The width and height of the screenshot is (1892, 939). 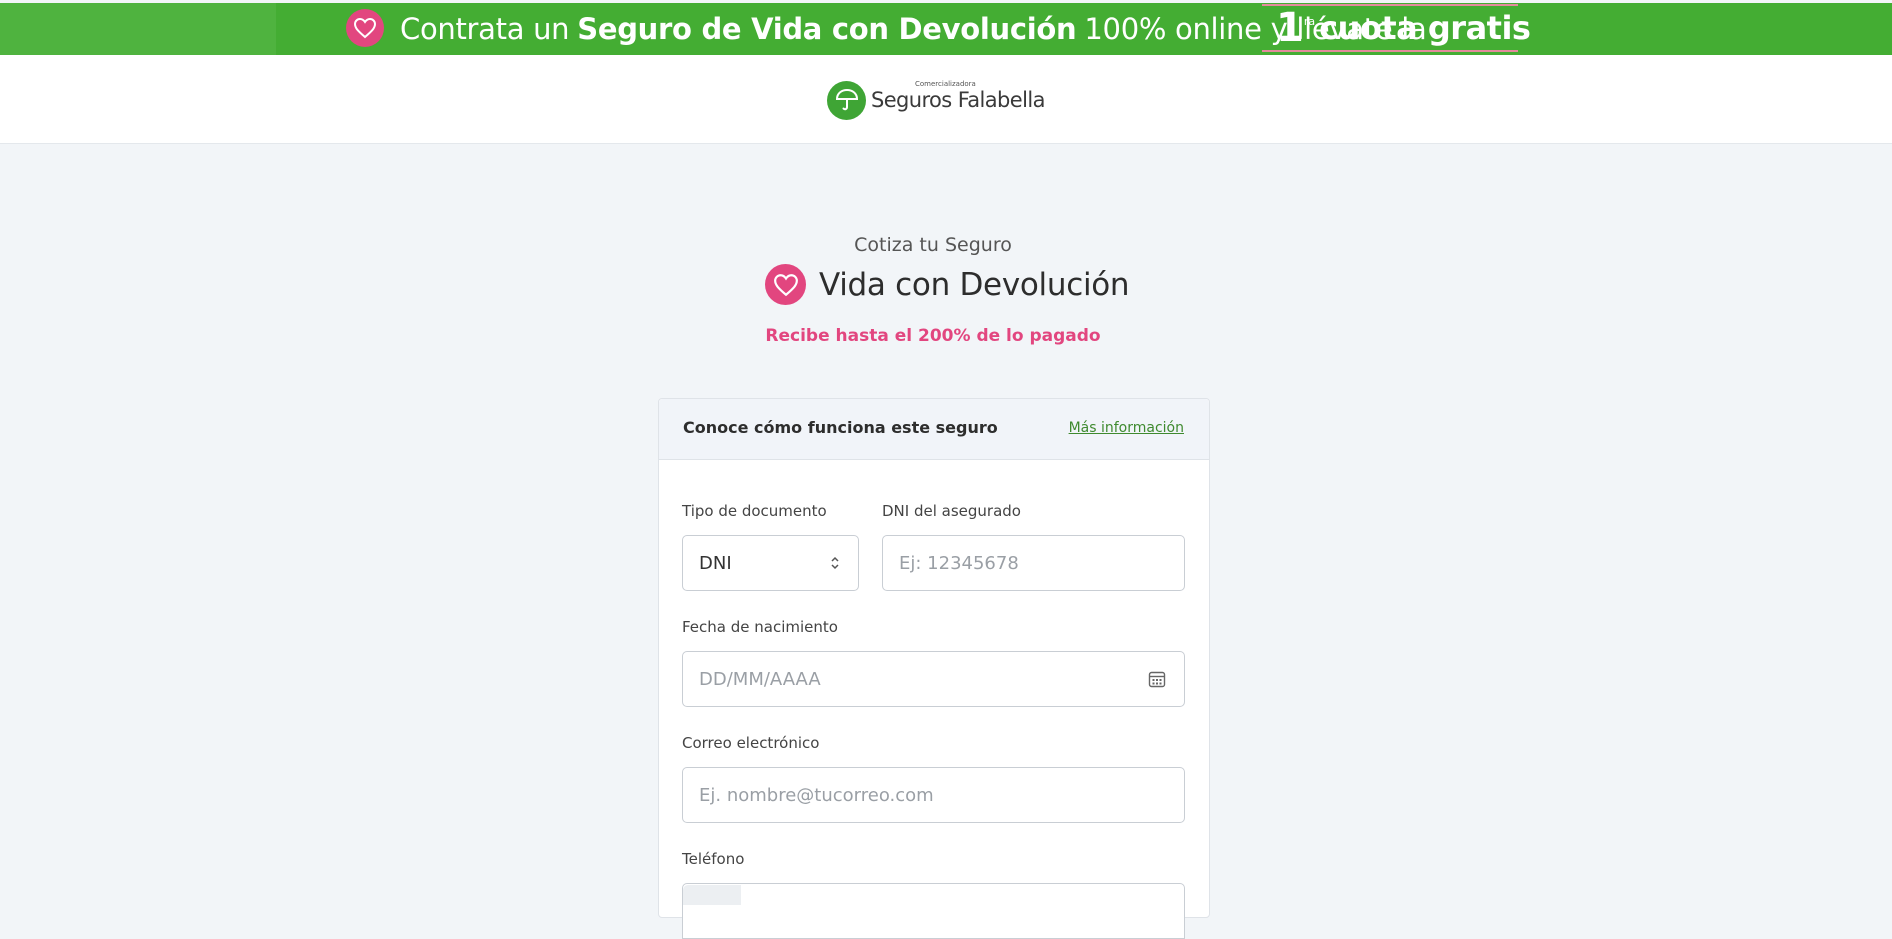 I want to click on logo-text: Comercializadora Seguros Falabella, so click(x=958, y=96).